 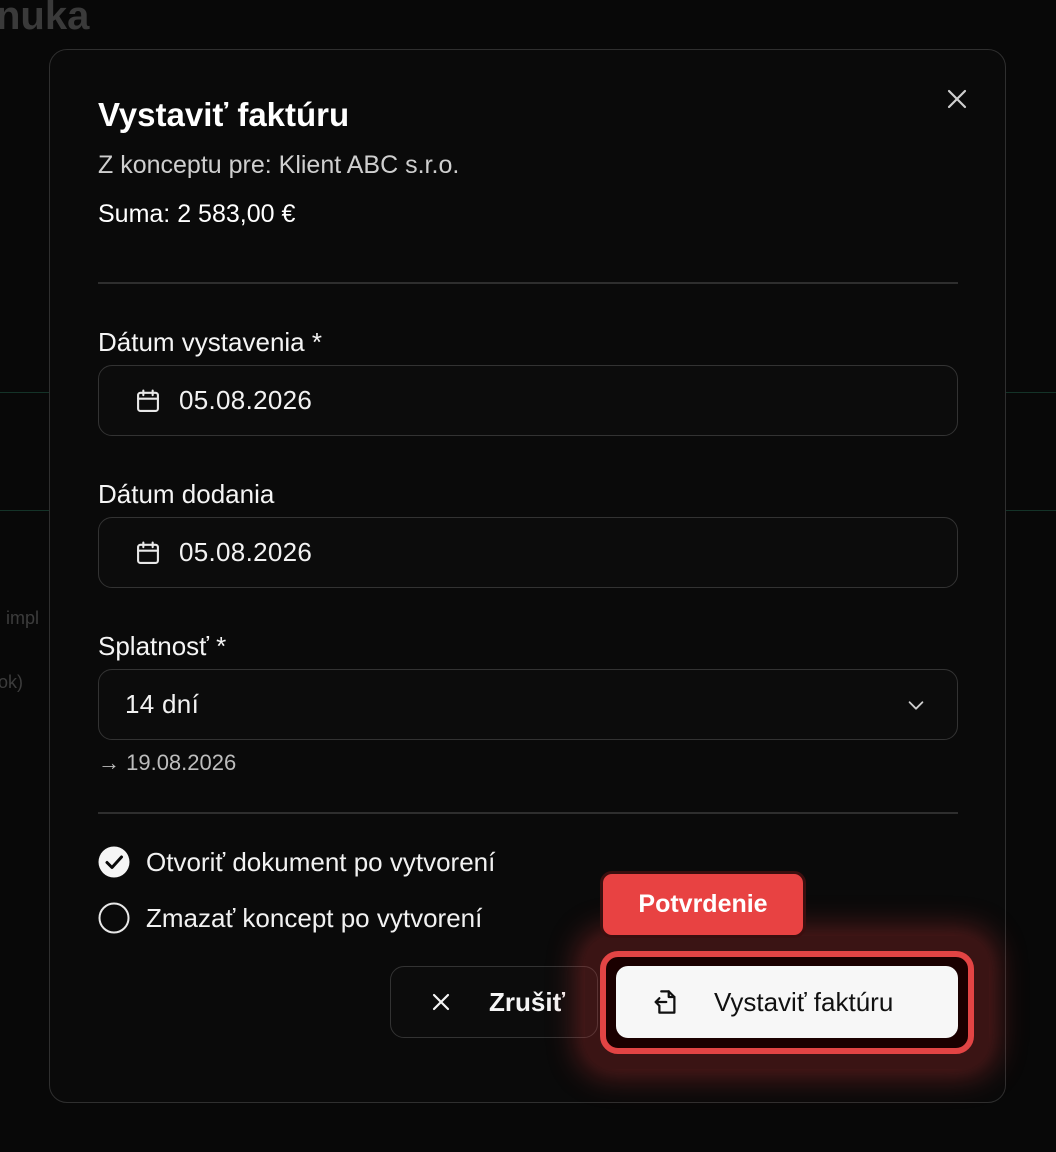 I want to click on checkbox-checked-icon, so click(x=114, y=862).